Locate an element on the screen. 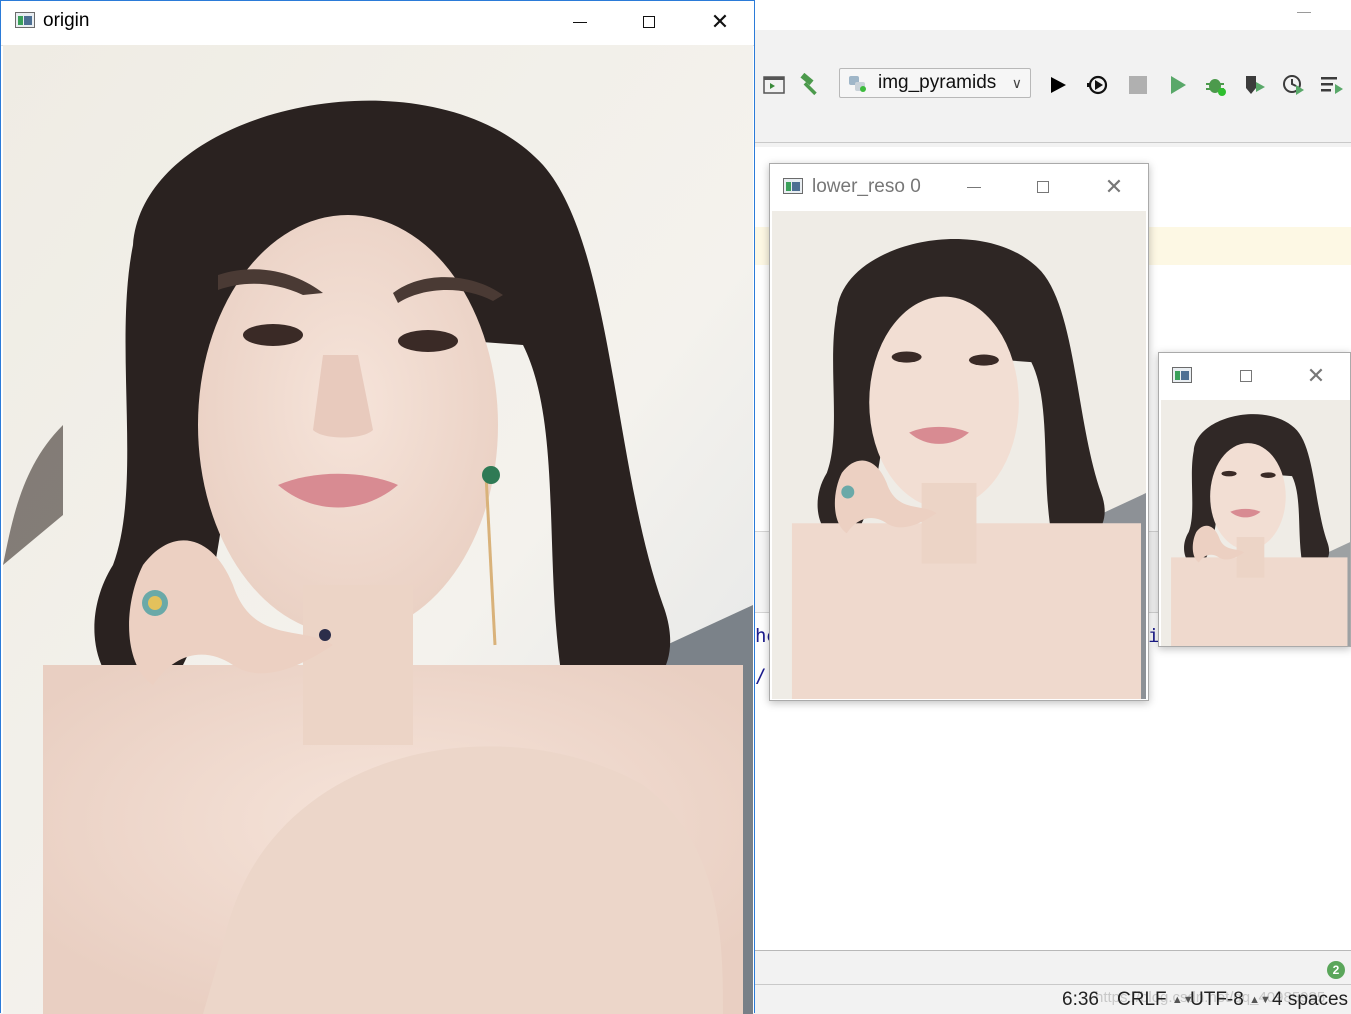 This screenshot has height=1014, width=1351. run-configuration-selector: img_pyramids ∨ is located at coordinates (935, 83).